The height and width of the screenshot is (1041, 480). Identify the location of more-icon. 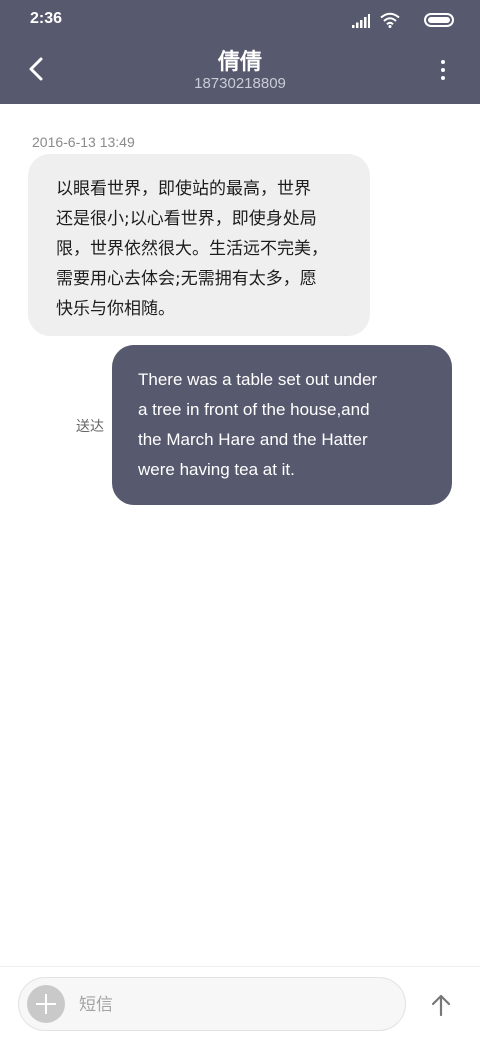
(443, 70).